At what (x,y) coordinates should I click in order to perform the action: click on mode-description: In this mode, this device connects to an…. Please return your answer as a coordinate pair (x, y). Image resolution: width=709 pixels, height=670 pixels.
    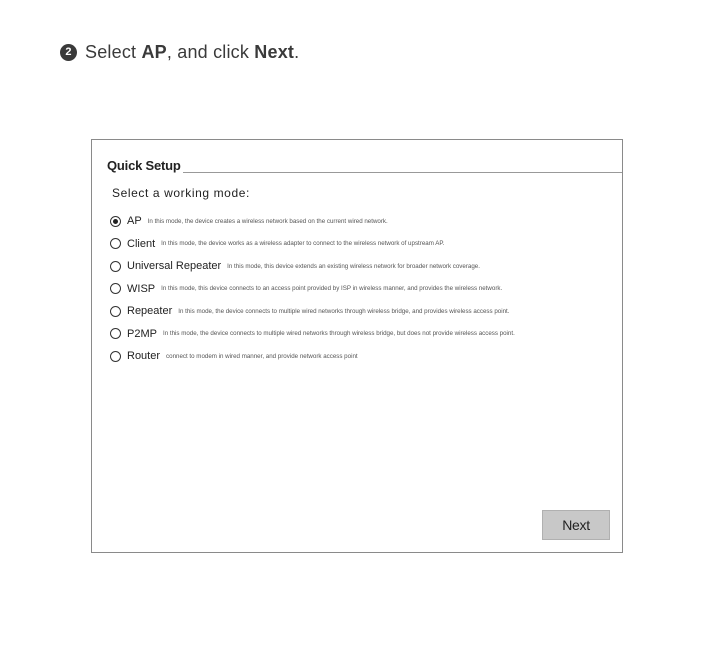
    Looking at the image, I should click on (332, 289).